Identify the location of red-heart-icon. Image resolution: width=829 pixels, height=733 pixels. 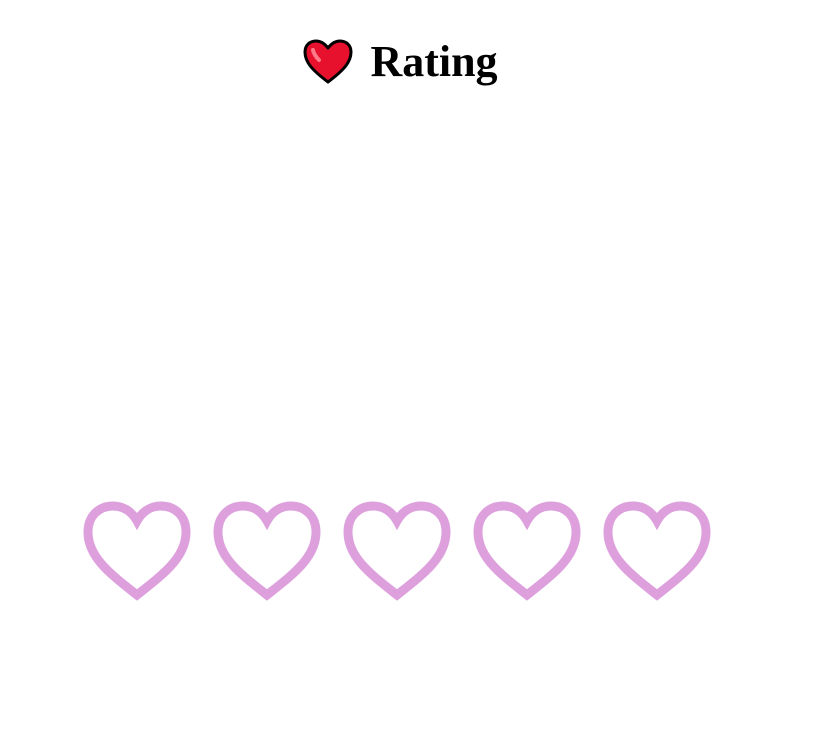
(328, 62).